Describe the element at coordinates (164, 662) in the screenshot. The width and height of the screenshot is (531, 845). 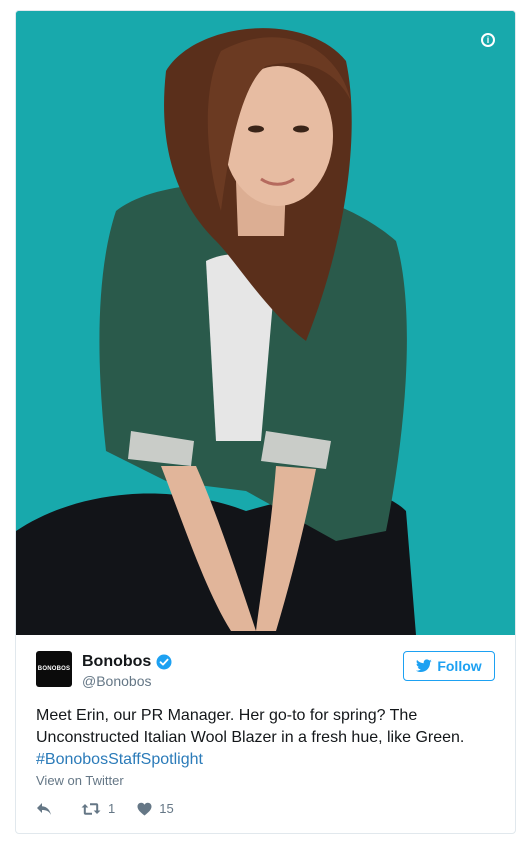
I see `verified-icon` at that location.